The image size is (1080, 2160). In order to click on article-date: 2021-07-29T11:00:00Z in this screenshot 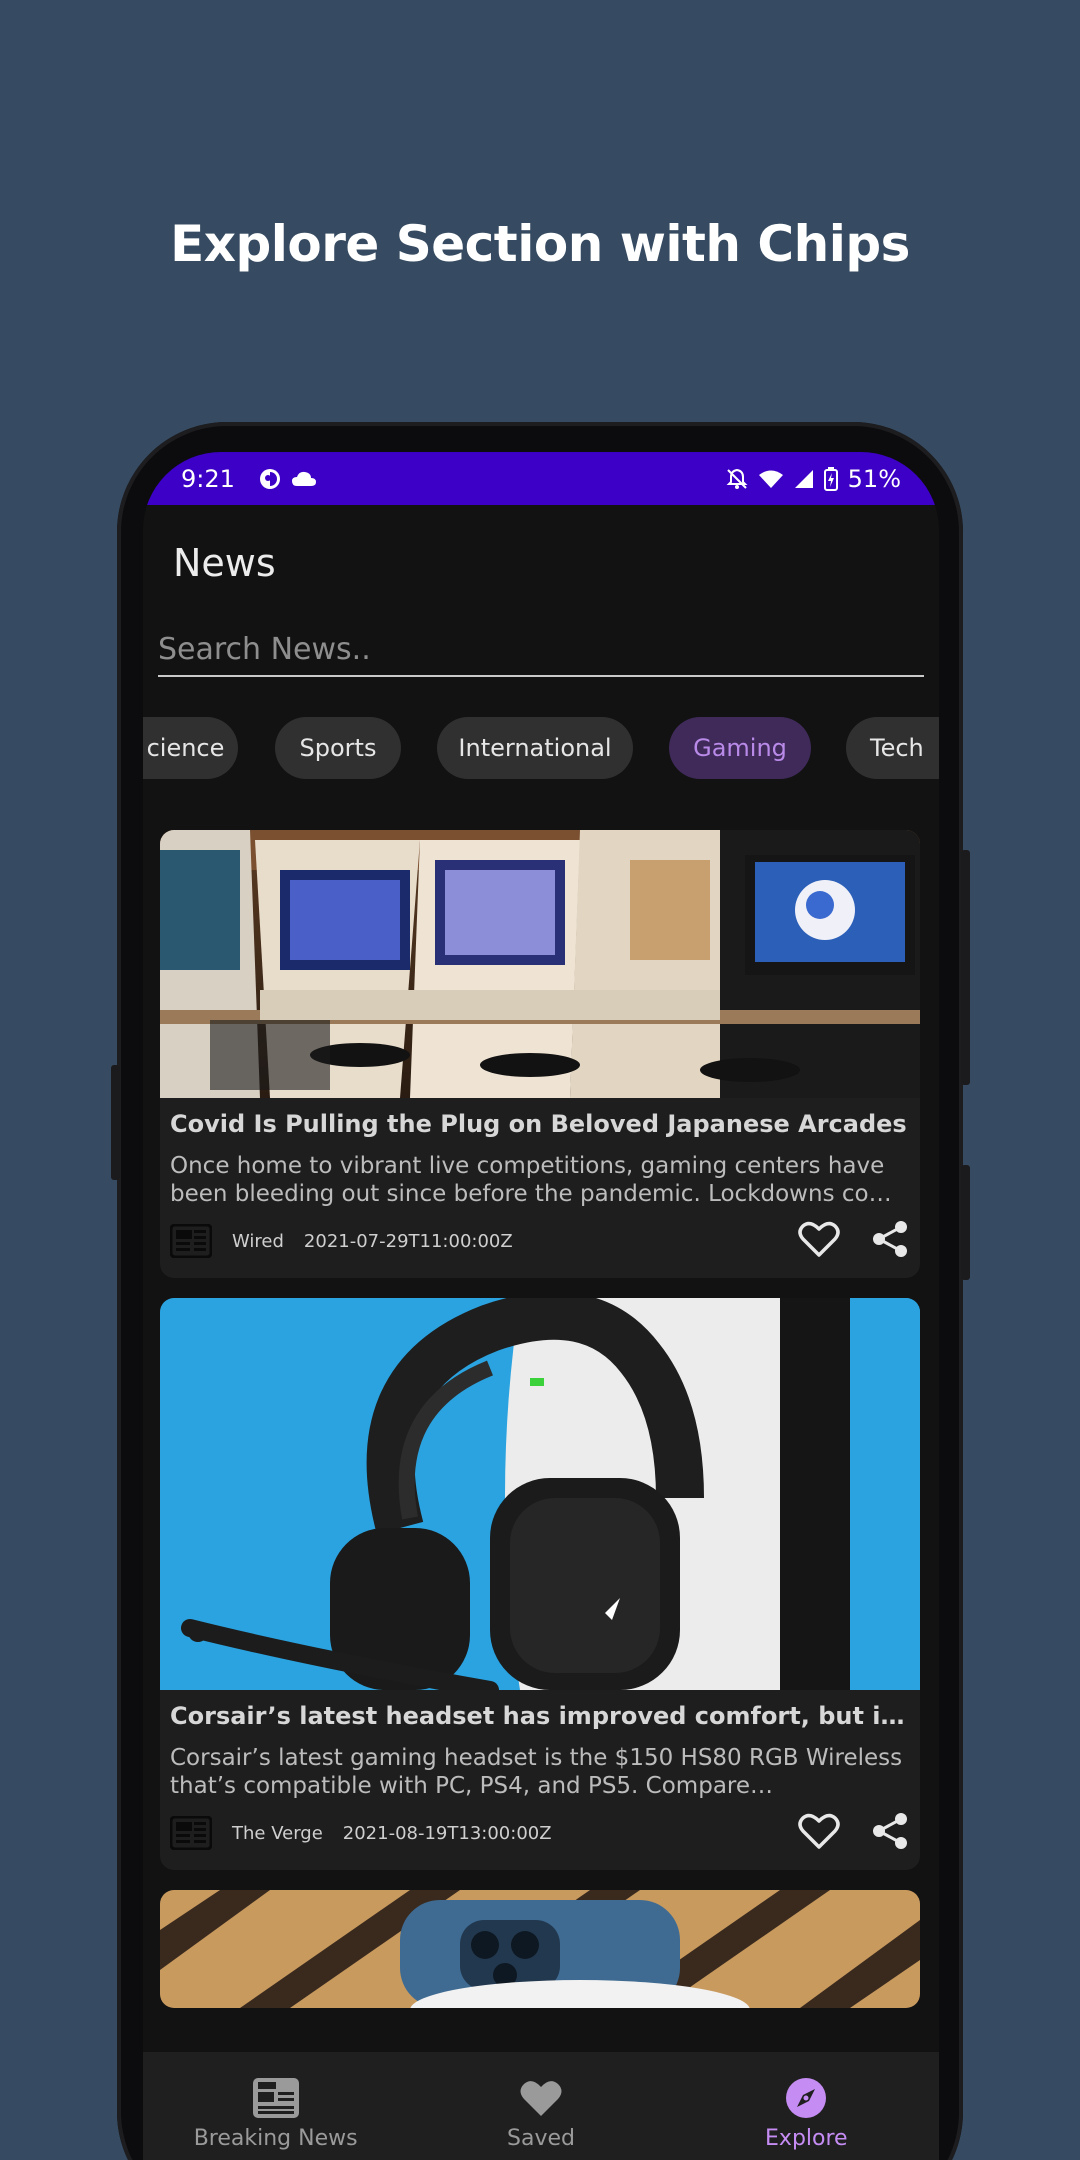, I will do `click(408, 1241)`.